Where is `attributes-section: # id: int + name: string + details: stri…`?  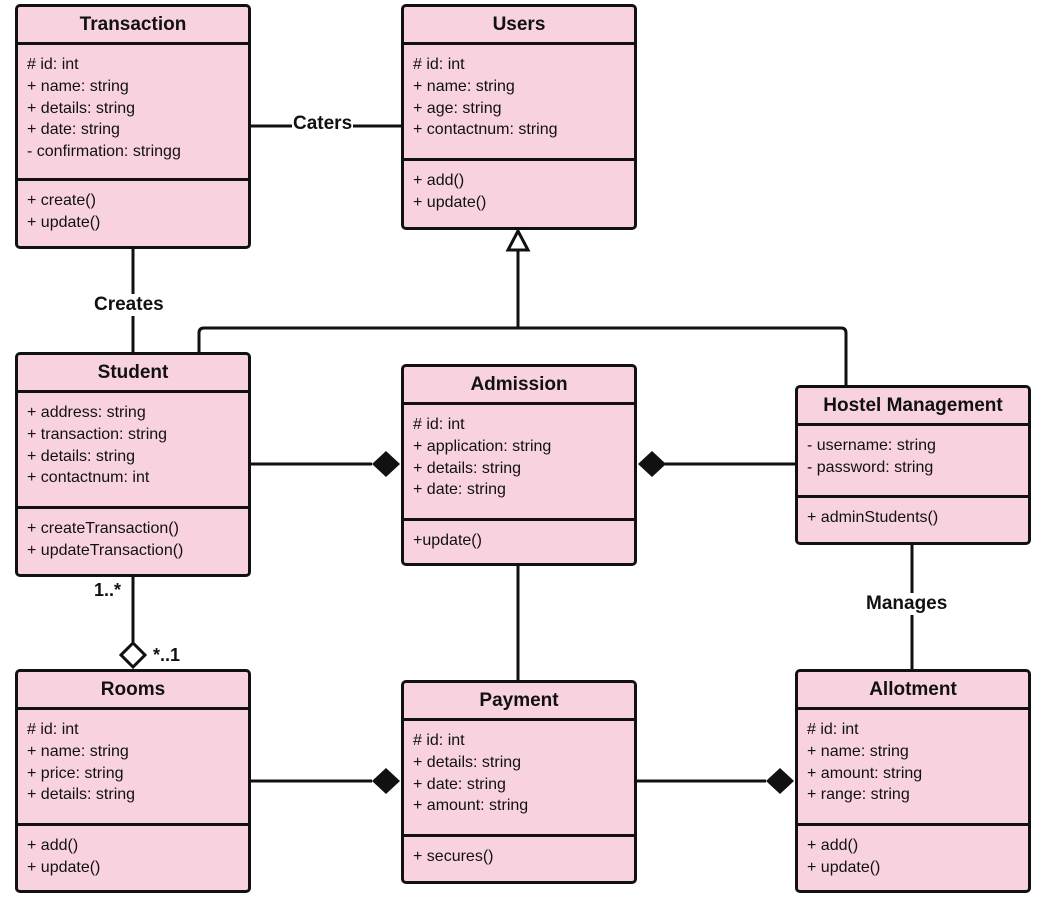 attributes-section: # id: int + name: string + details: stri… is located at coordinates (133, 113).